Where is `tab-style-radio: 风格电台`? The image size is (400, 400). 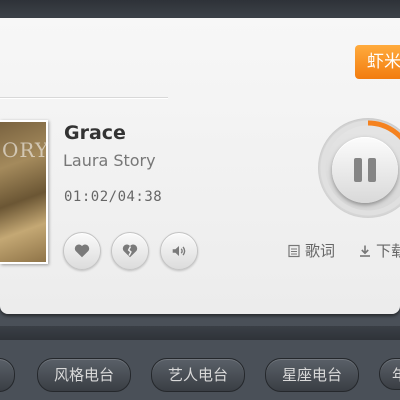
tab-style-radio: 风格电台 is located at coordinates (84, 375).